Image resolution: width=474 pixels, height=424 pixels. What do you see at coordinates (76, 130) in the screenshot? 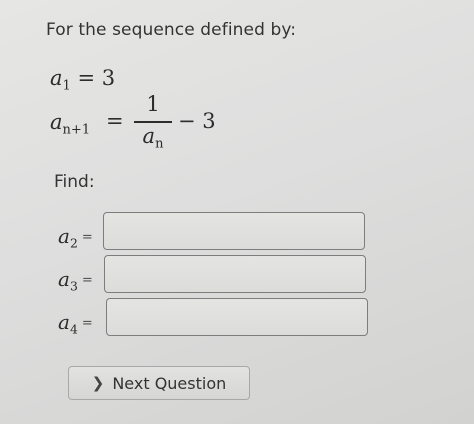
I see `recurrence-lhs-index: n+1` at bounding box center [76, 130].